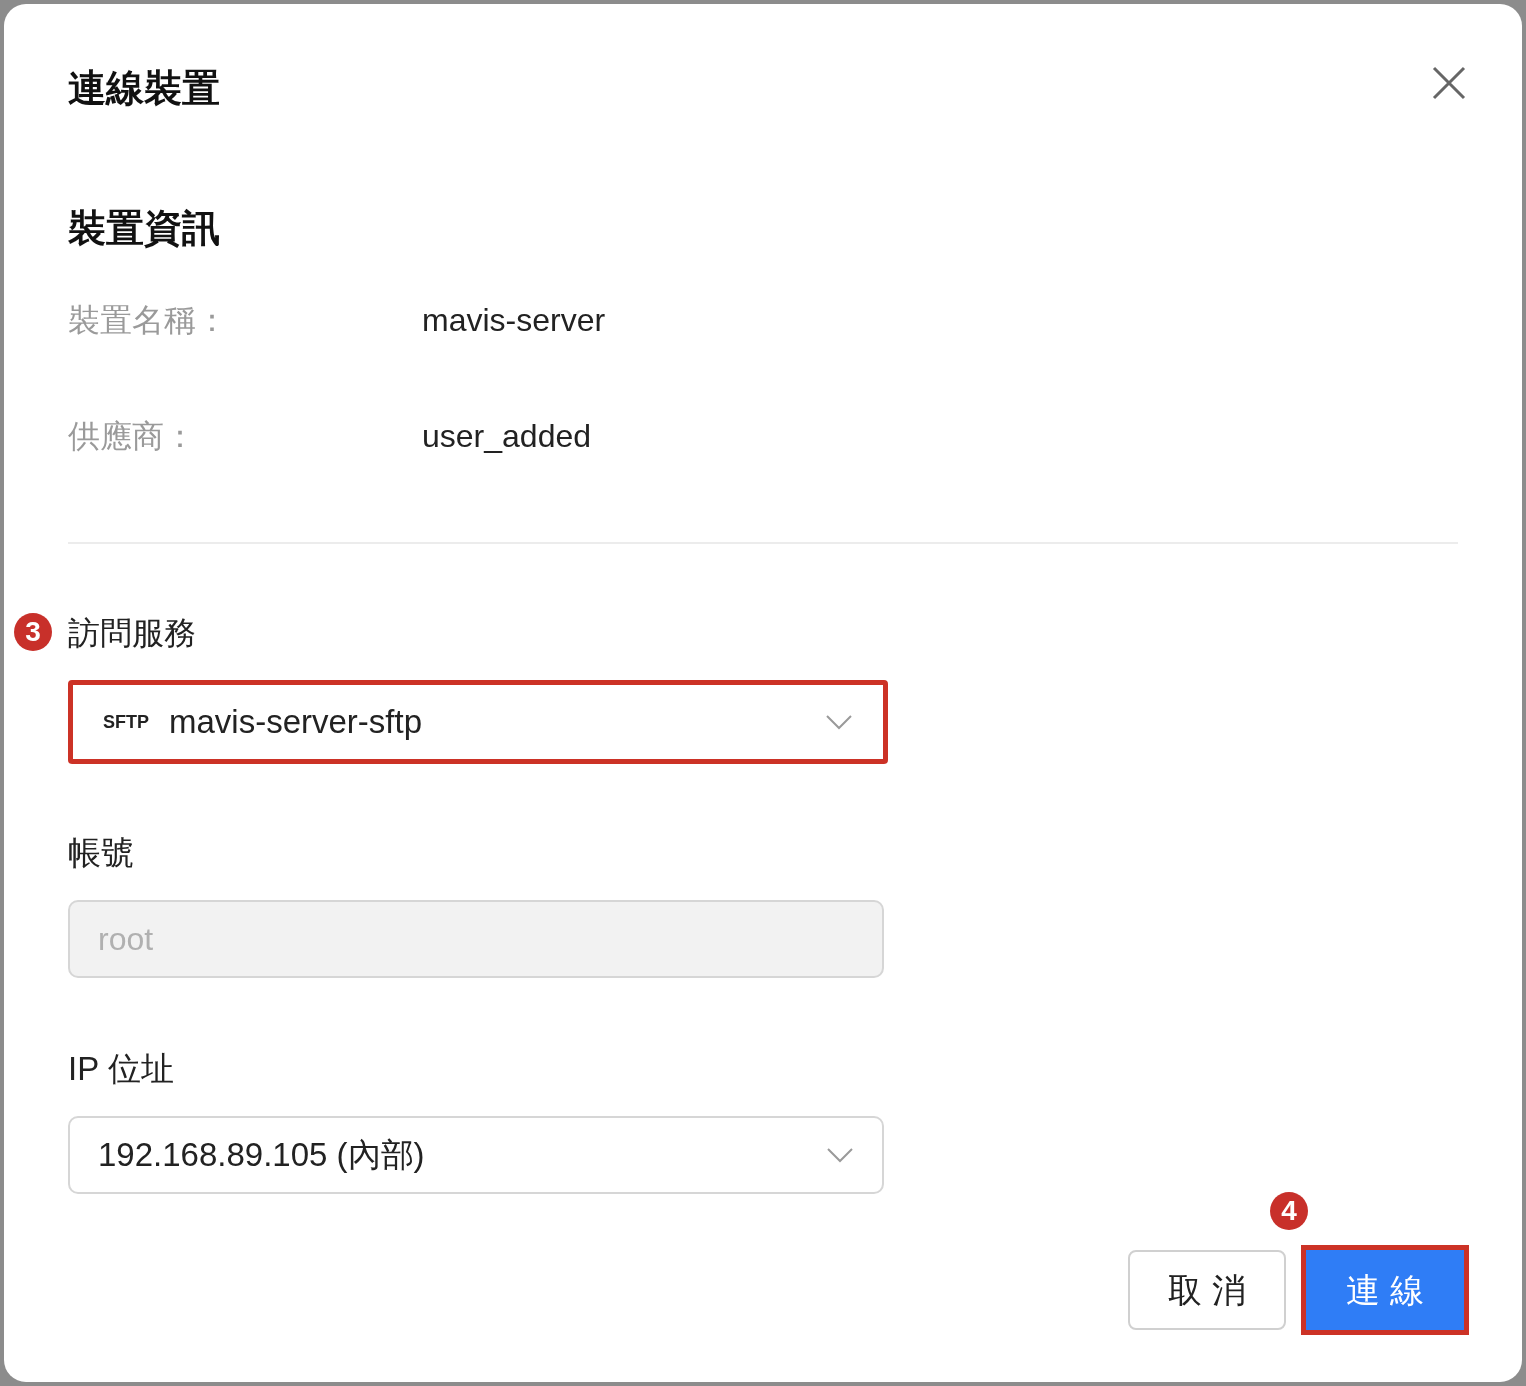 The image size is (1526, 1386). Describe the element at coordinates (507, 436) in the screenshot. I see `field-value: user_added` at that location.